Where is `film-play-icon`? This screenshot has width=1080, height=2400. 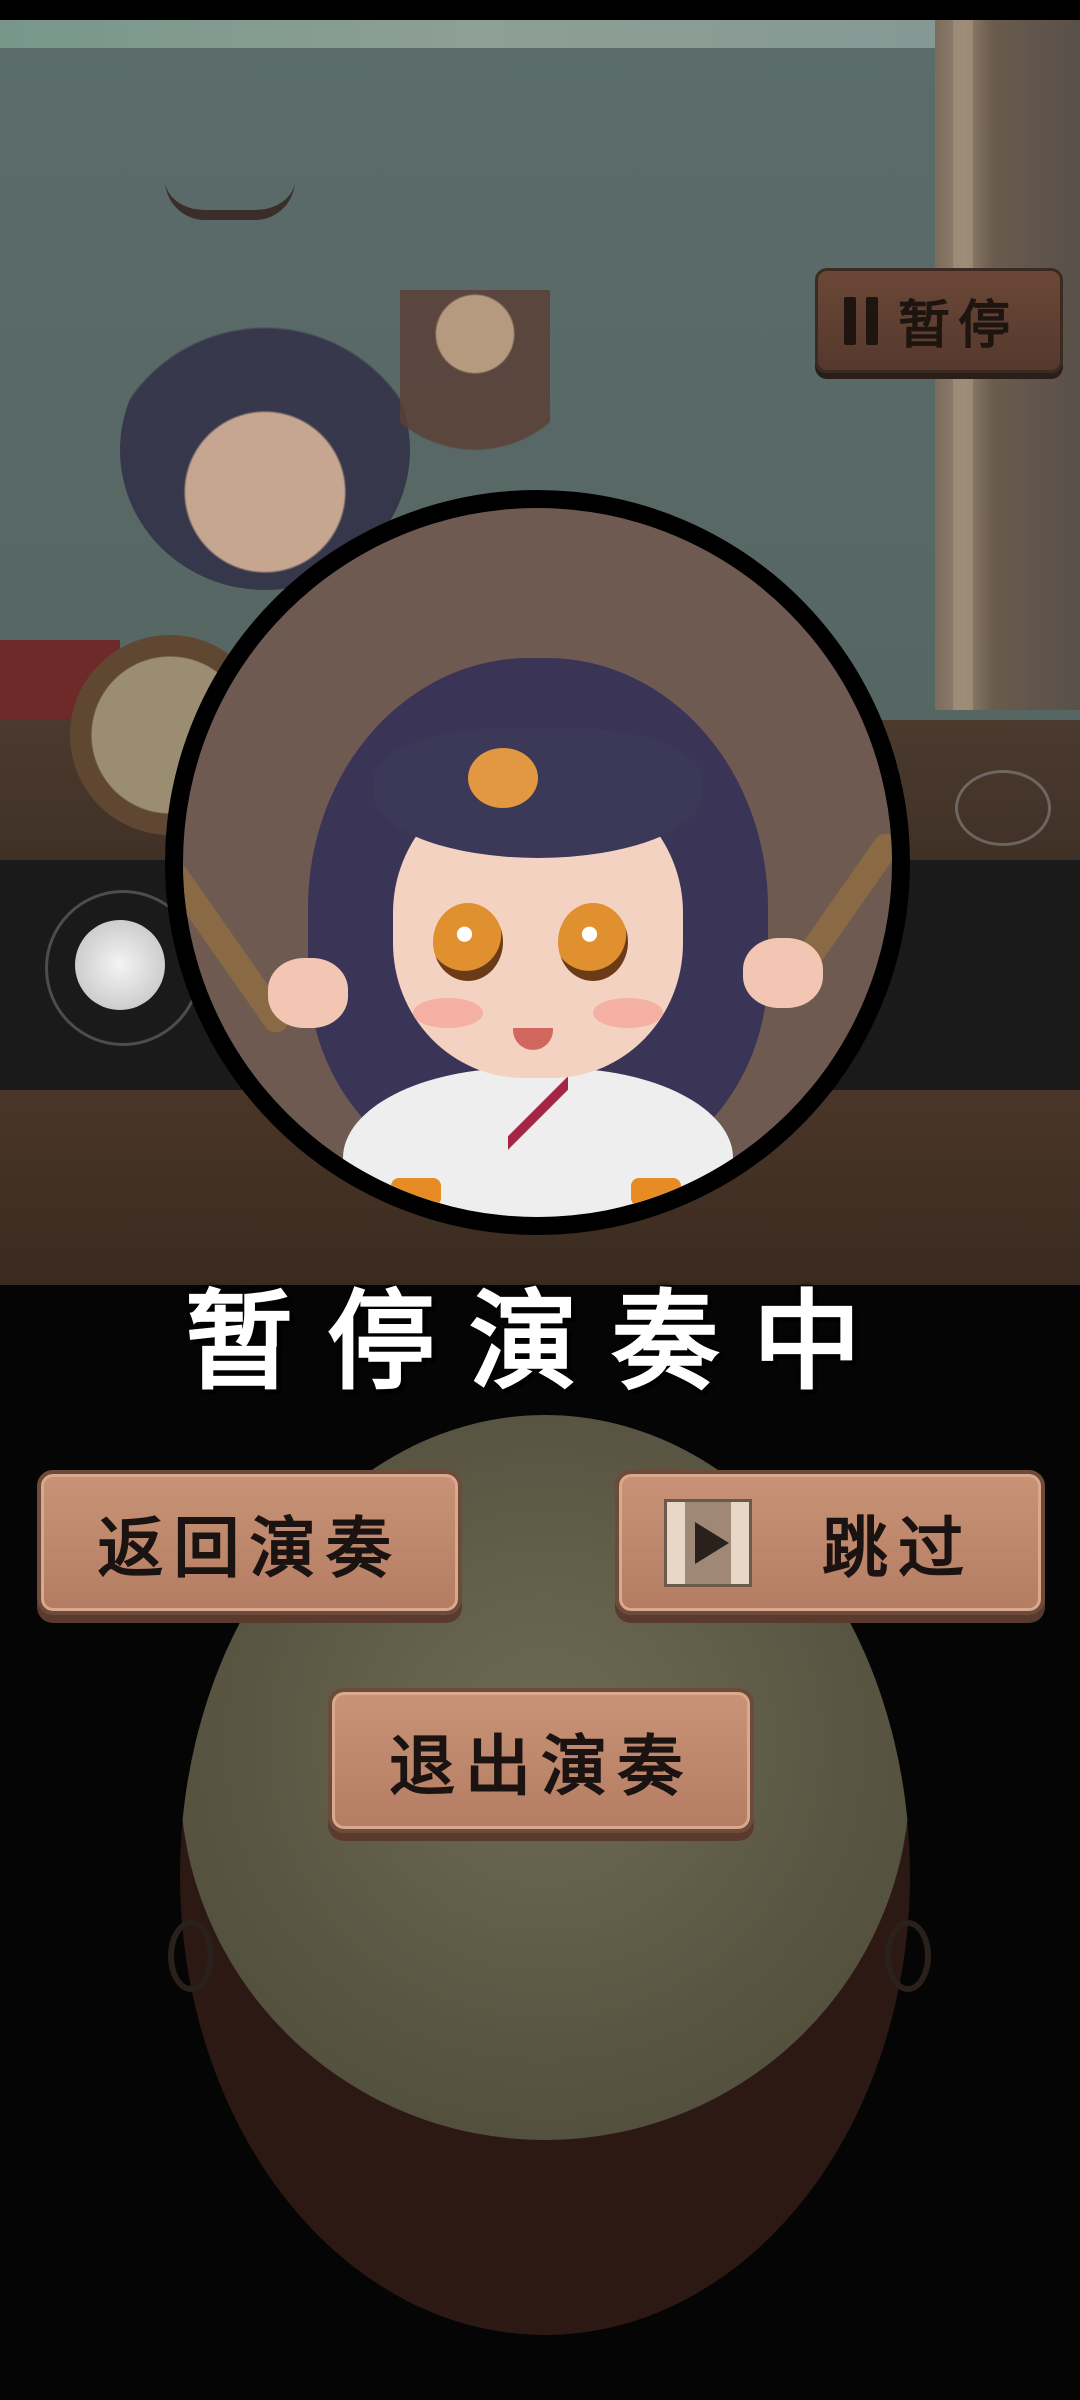 film-play-icon is located at coordinates (708, 1542).